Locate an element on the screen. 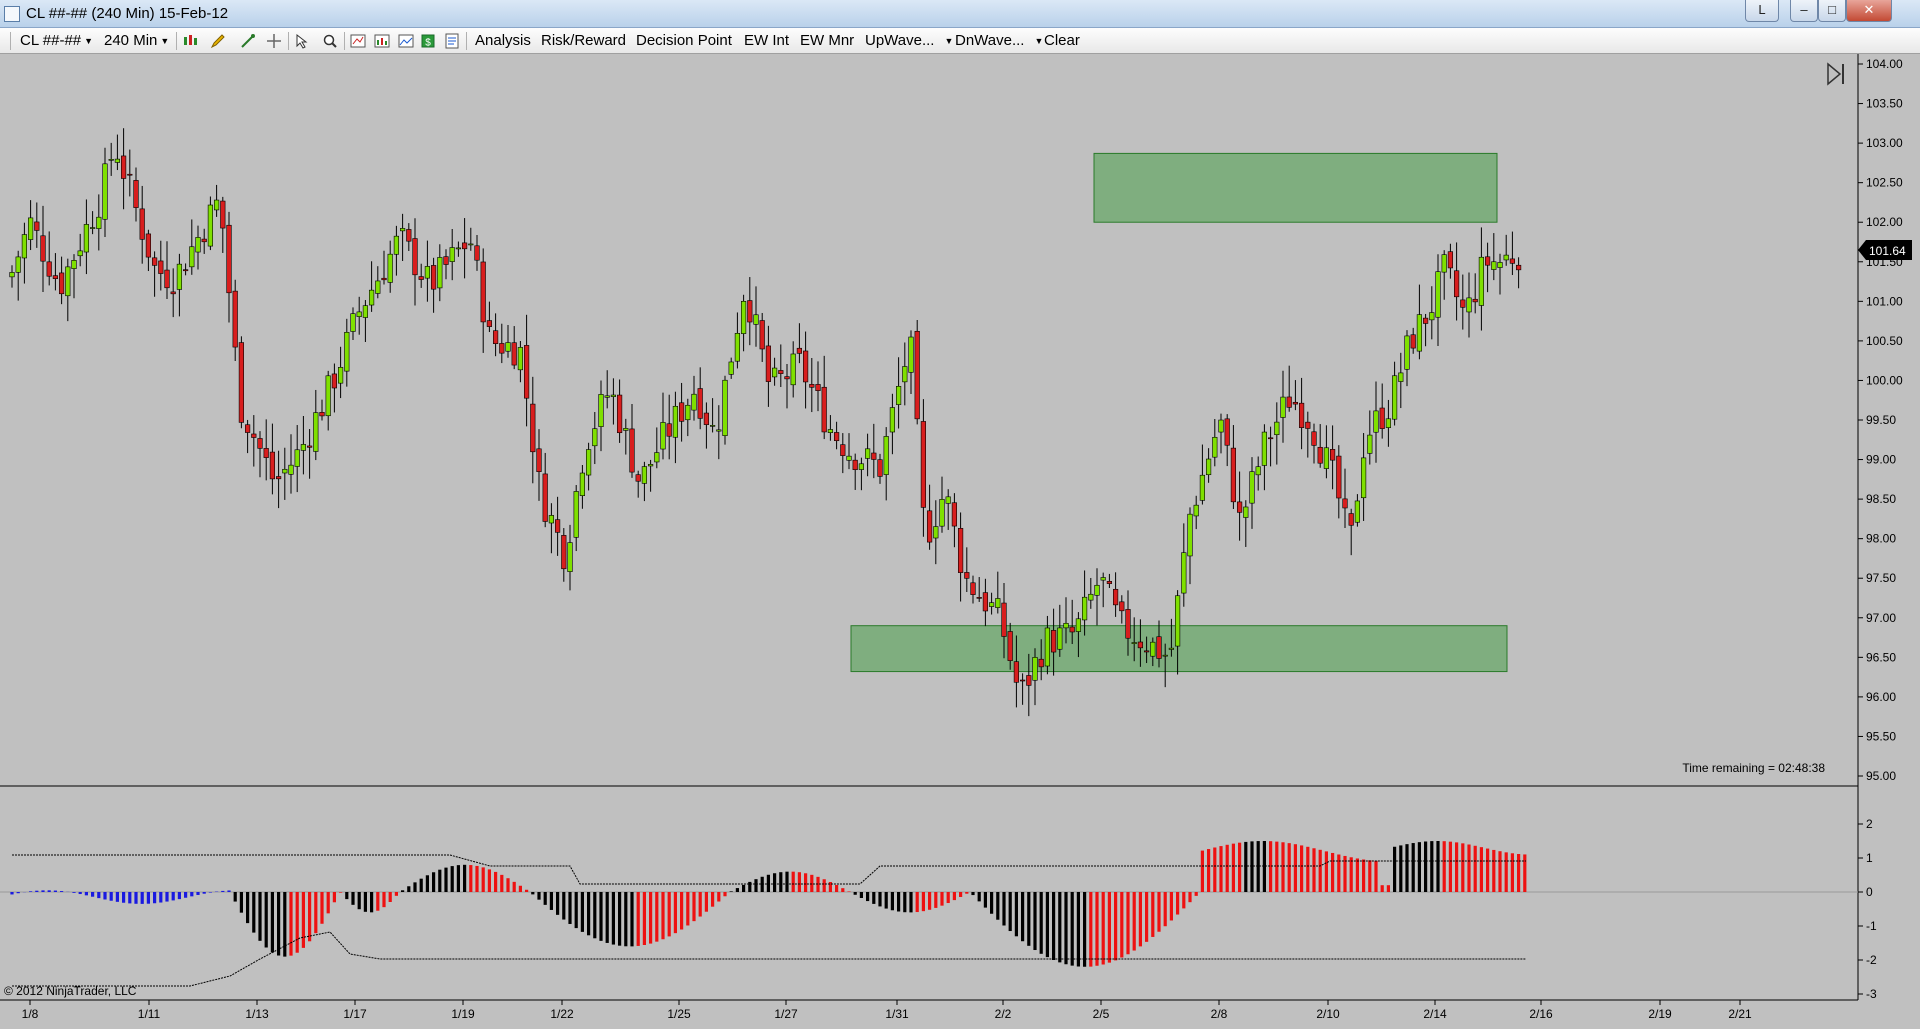 This screenshot has height=1029, width=1920. layout-button: L is located at coordinates (1762, 11).